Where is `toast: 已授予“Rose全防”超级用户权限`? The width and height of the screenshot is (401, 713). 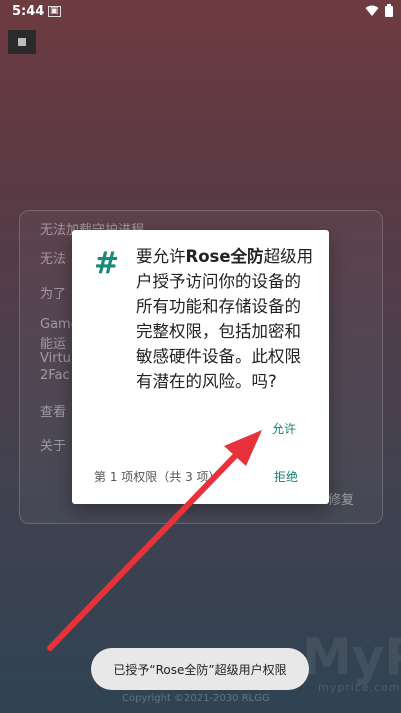
toast: 已授予“Rose全防”超级用户权限 is located at coordinates (200, 669).